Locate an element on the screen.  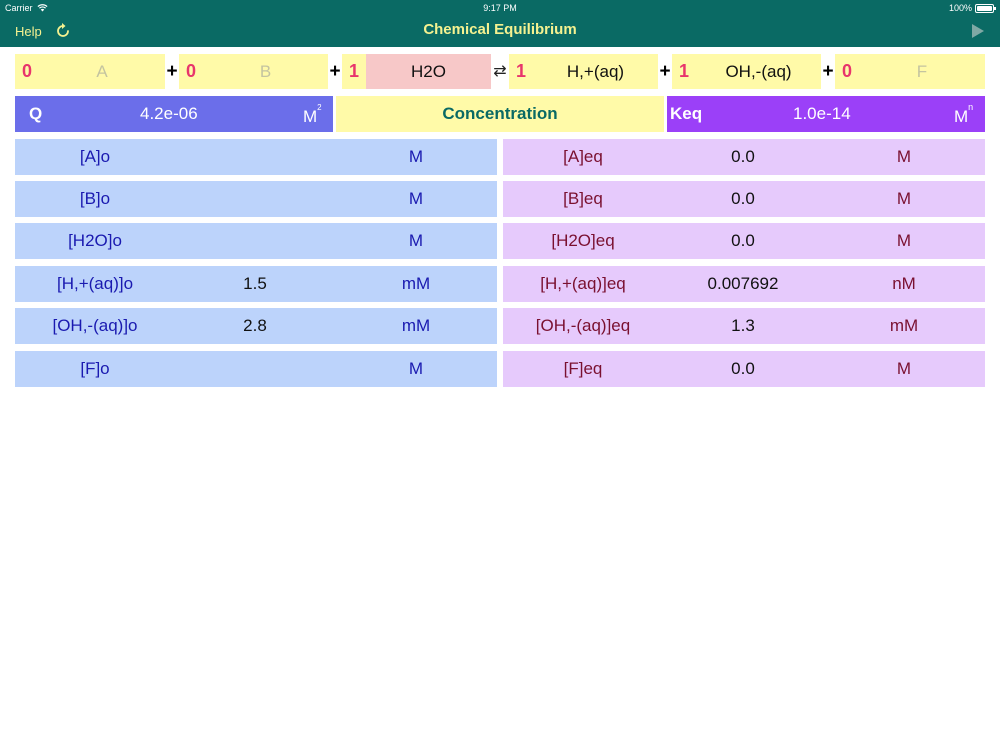
eq-label: [F]eq is located at coordinates (583, 368).